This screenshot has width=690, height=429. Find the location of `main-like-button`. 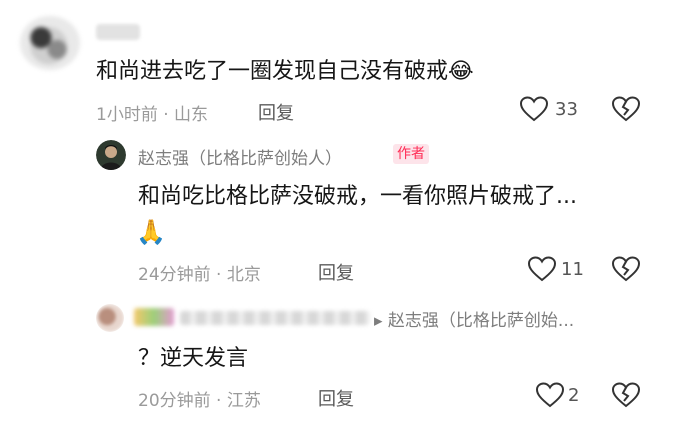

main-like-button is located at coordinates (535, 110).